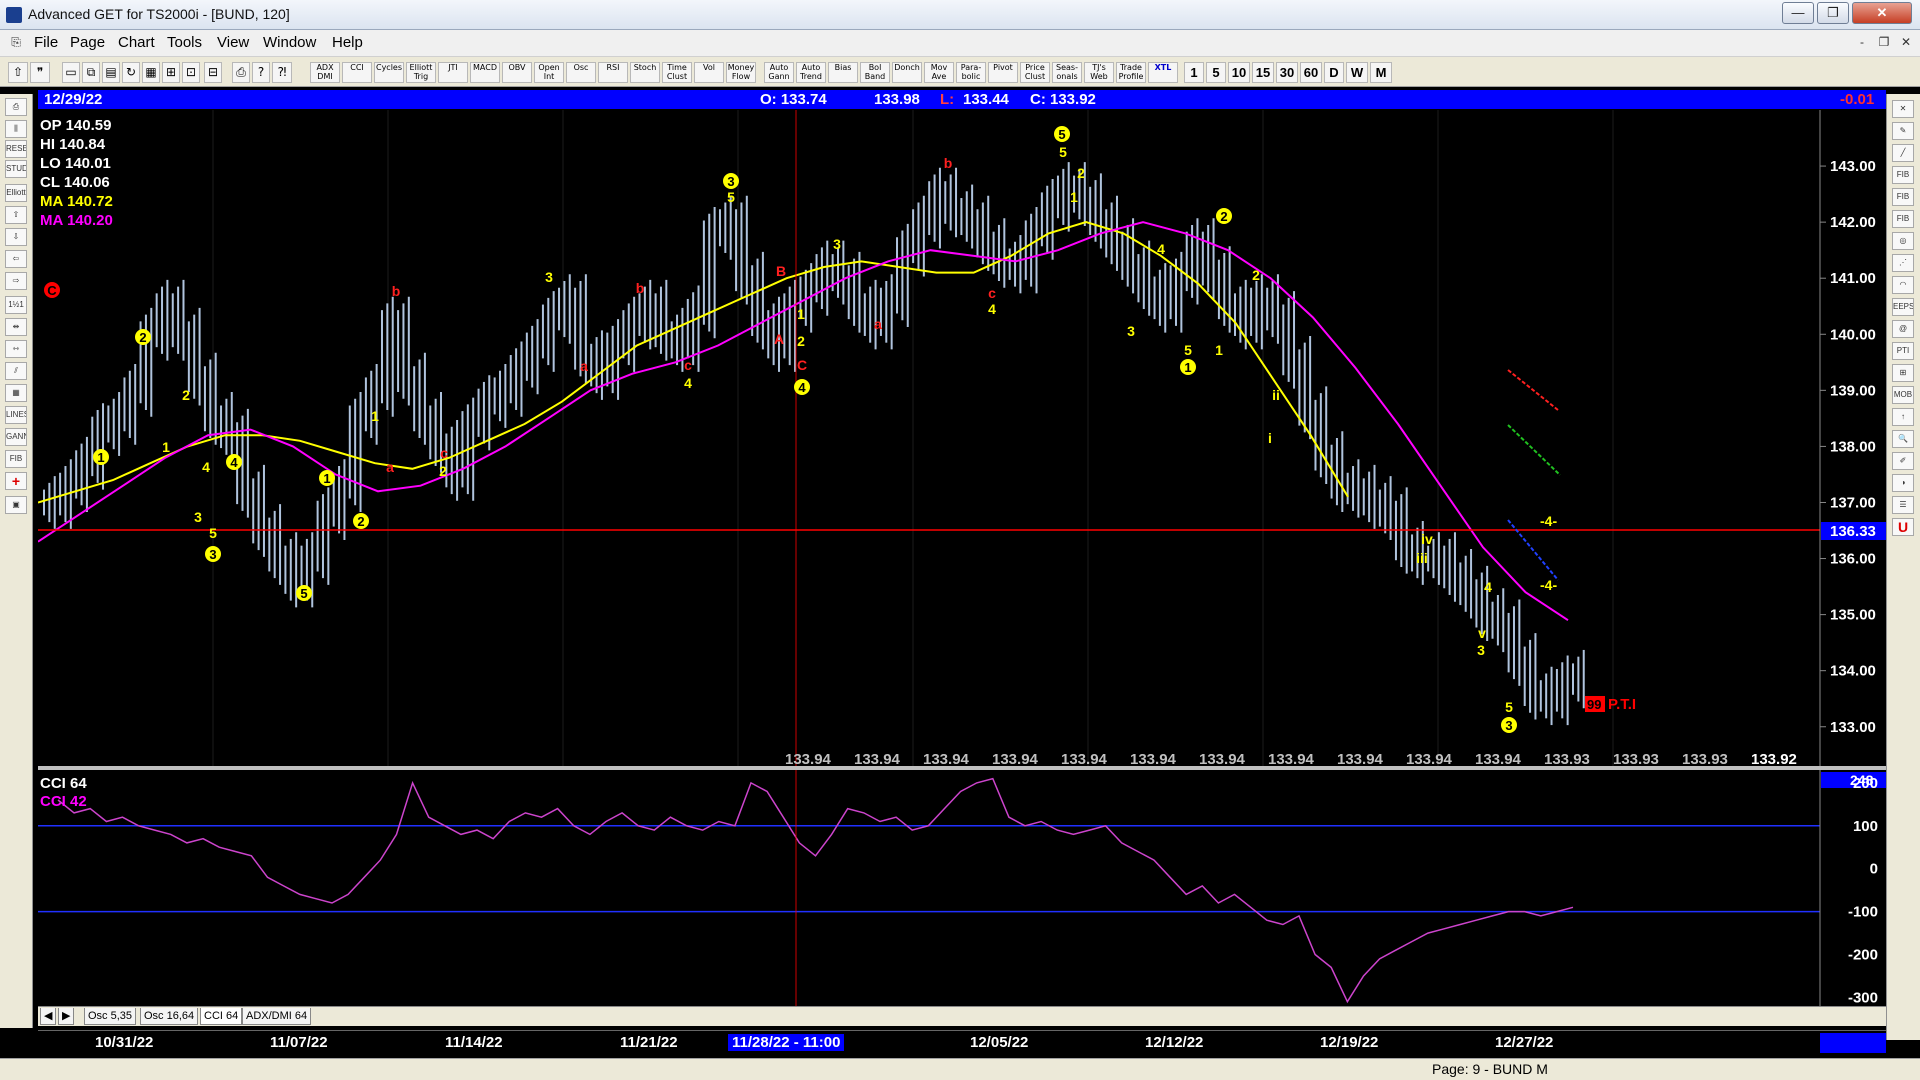 The height and width of the screenshot is (1080, 1920). What do you see at coordinates (357, 72) in the screenshot?
I see `study-cci-button: CCI` at bounding box center [357, 72].